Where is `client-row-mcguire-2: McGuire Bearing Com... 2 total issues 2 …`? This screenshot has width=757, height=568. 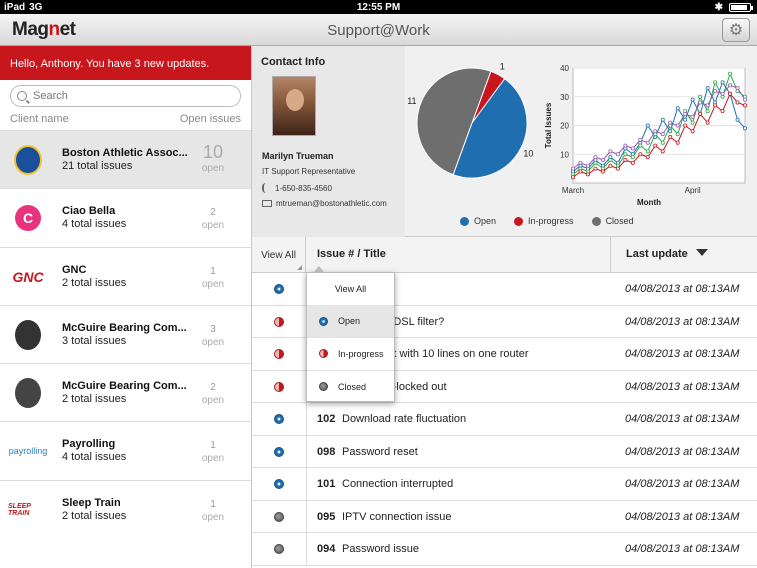 client-row-mcguire-2: McGuire Bearing Com... 2 total issues 2 … is located at coordinates (125, 392).